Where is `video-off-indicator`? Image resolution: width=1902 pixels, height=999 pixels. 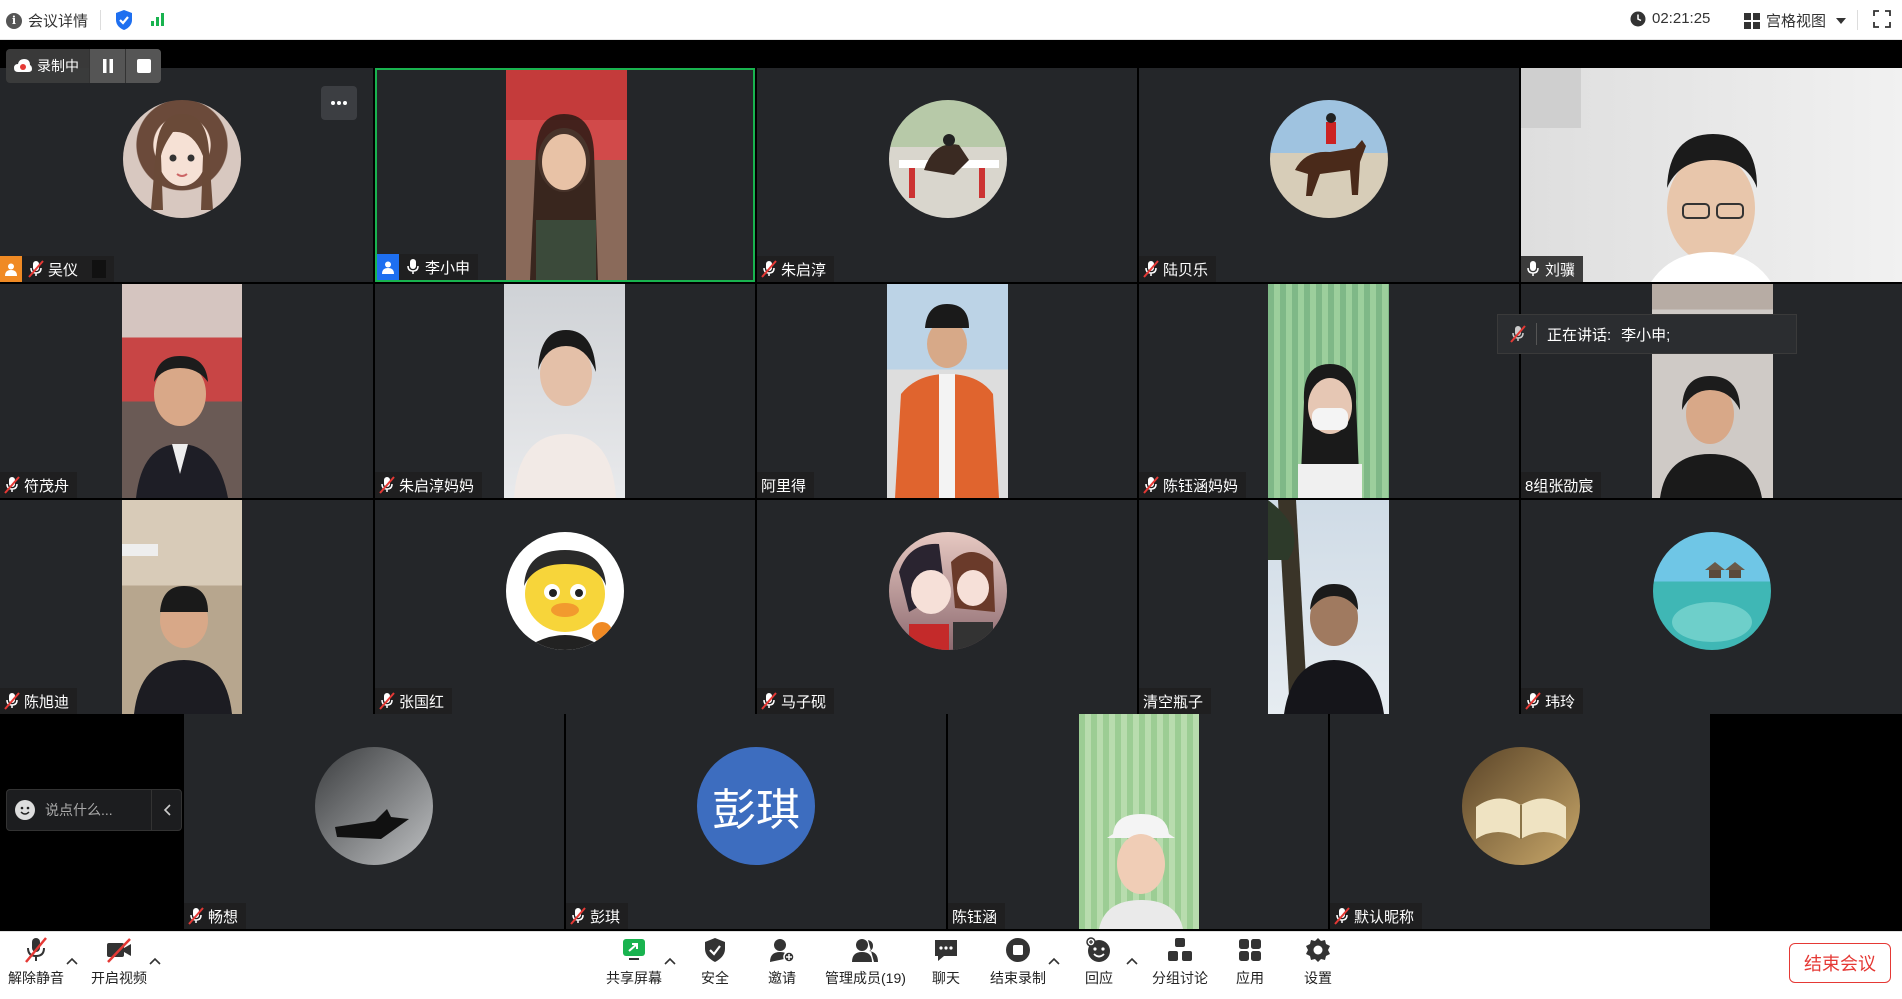 video-off-indicator is located at coordinates (99, 269).